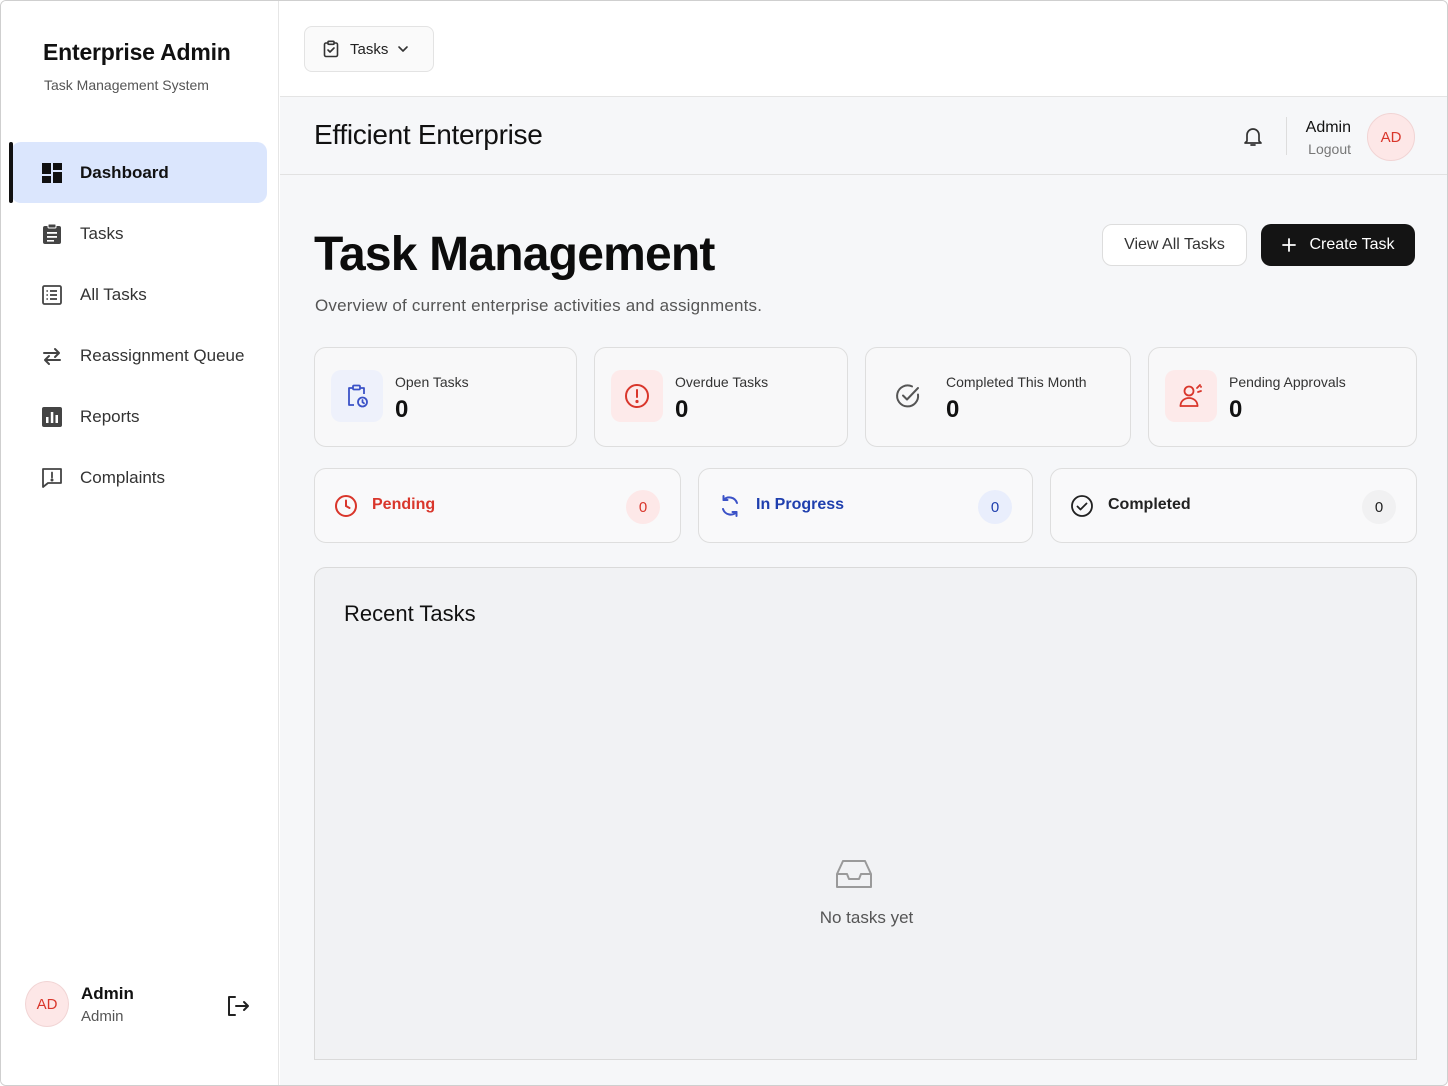 Image resolution: width=1448 pixels, height=1086 pixels. What do you see at coordinates (866, 917) in the screenshot?
I see `empty-state-text: No tasks yet` at bounding box center [866, 917].